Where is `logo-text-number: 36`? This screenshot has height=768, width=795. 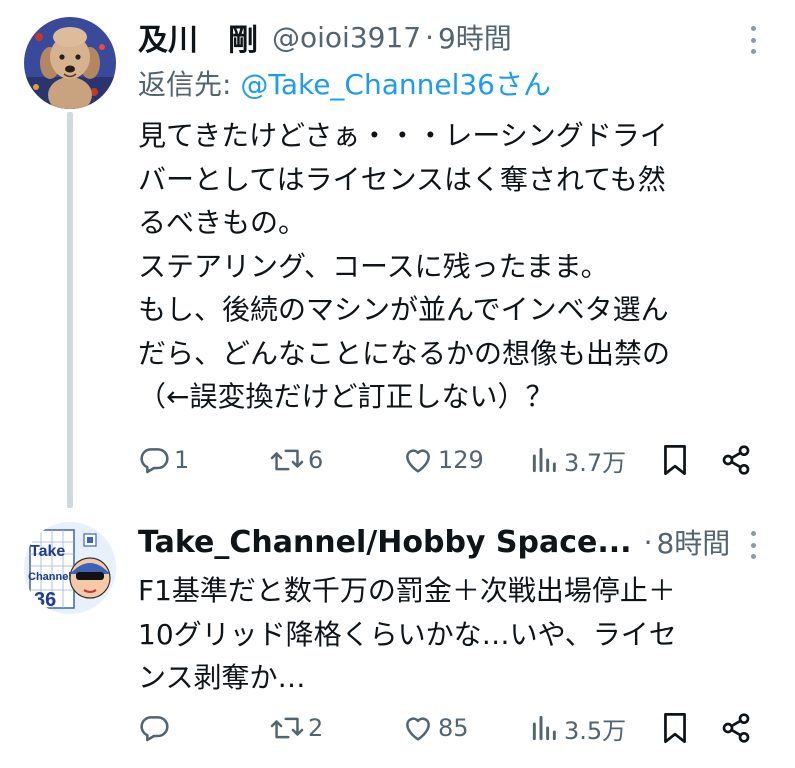 logo-text-number: 36 is located at coordinates (45, 600).